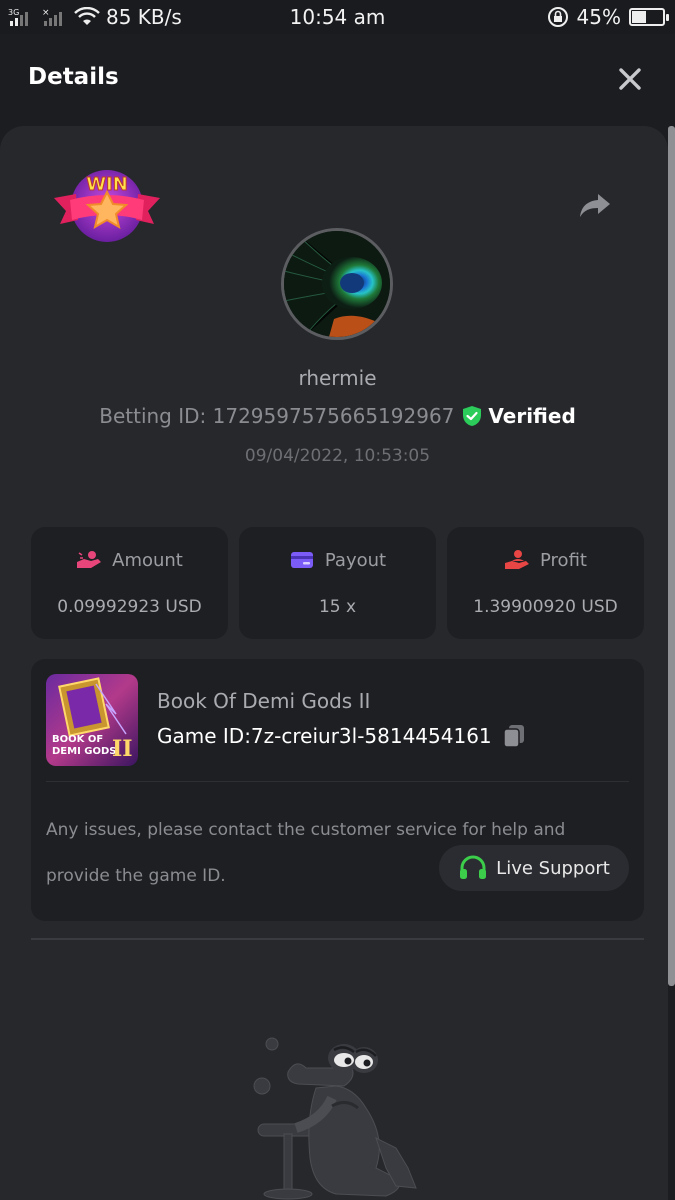  I want to click on rotation-lock-icon, so click(557, 17).